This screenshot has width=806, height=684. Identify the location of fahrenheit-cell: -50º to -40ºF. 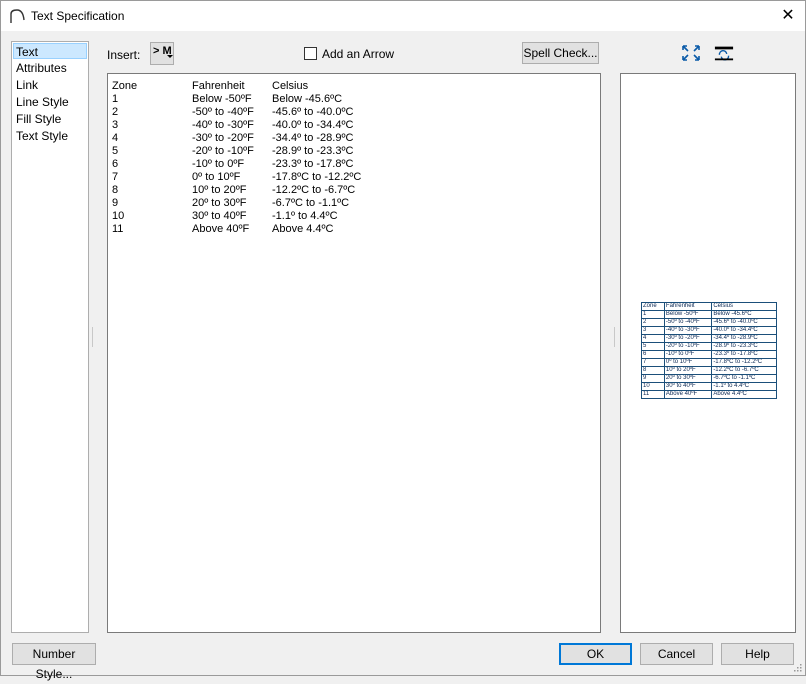
(223, 112).